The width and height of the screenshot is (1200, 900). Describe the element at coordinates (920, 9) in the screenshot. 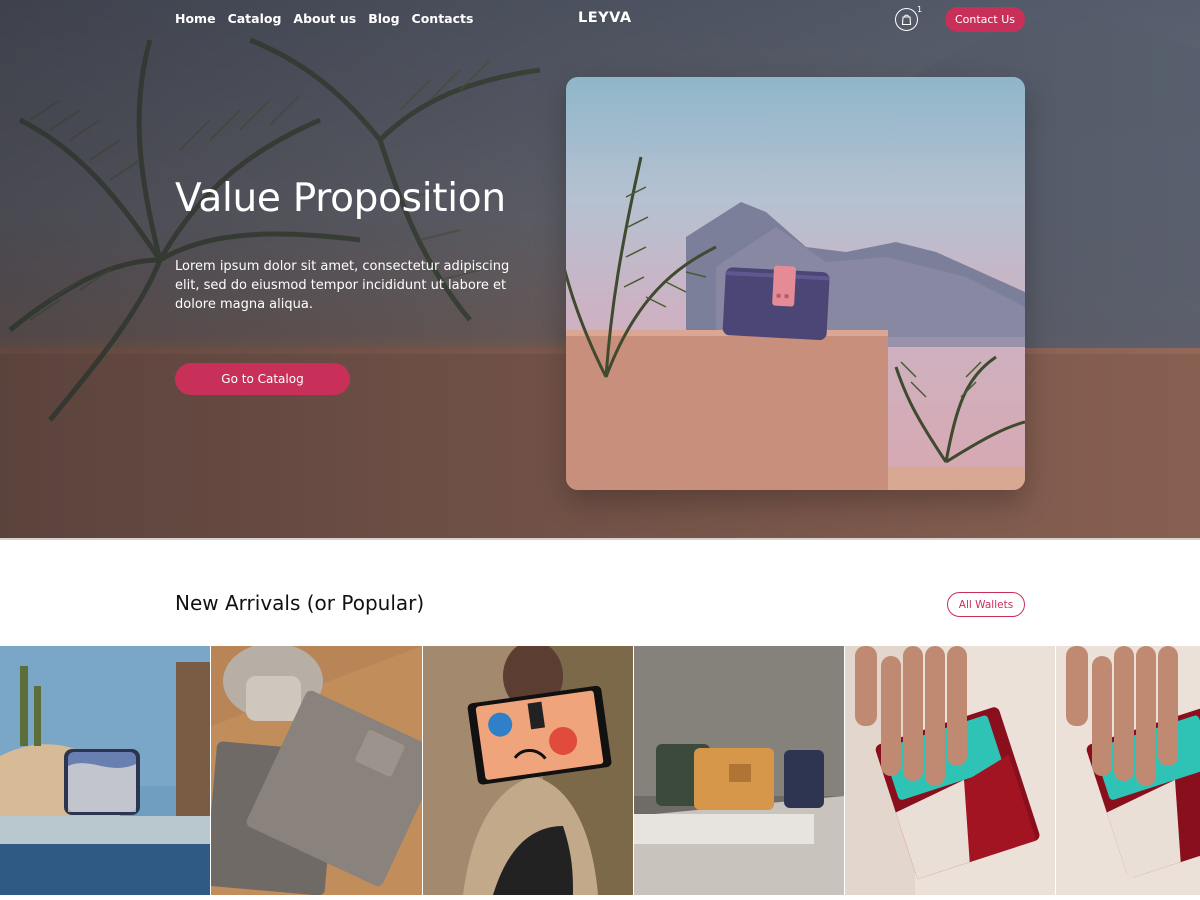

I see `cart-count-badge: 1` at that location.